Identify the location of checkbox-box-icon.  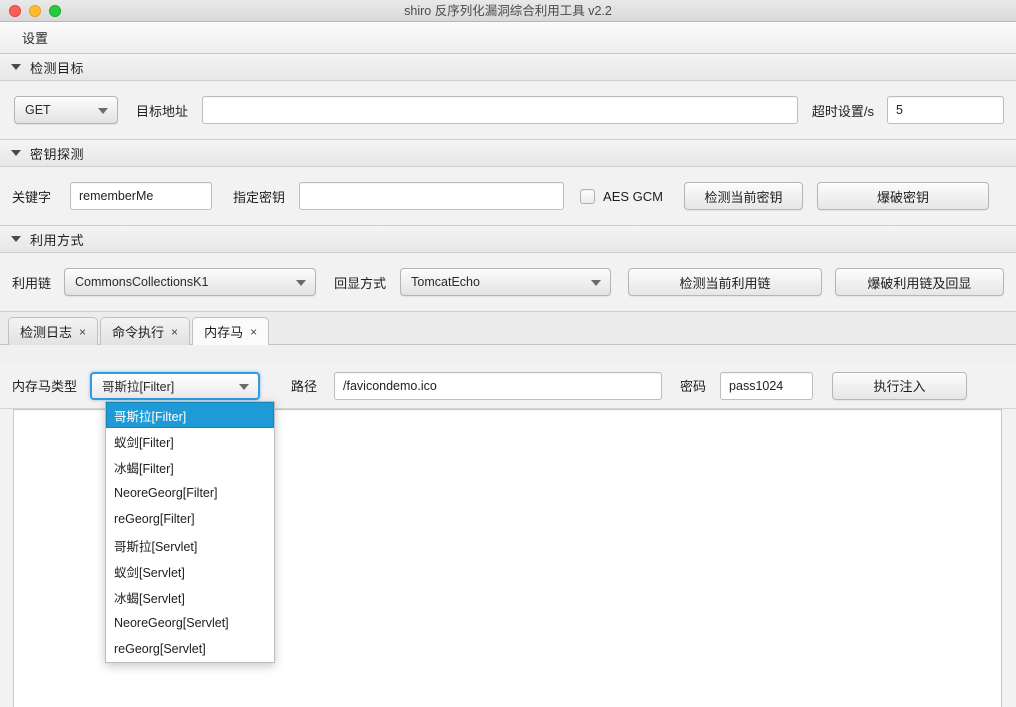
(588, 196).